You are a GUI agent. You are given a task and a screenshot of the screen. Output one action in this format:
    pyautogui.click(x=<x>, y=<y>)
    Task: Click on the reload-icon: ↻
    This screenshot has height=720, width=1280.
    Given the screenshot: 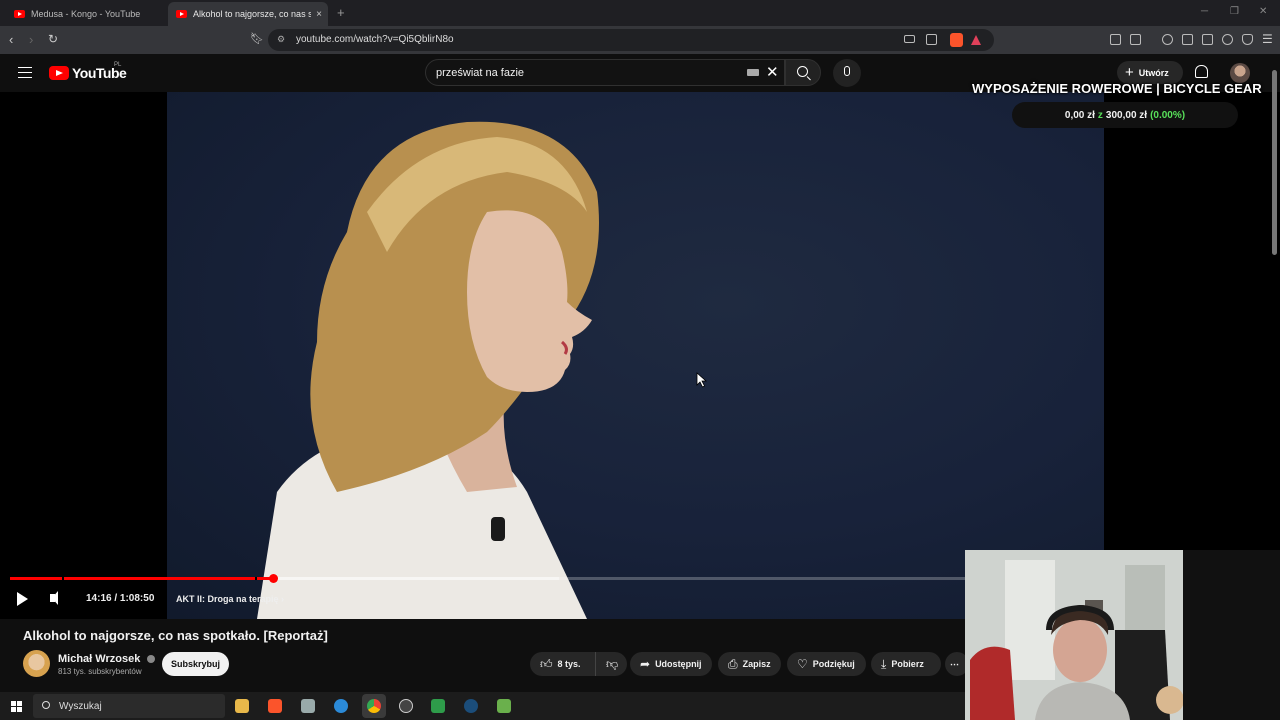 What is the action you would take?
    pyautogui.click(x=53, y=39)
    